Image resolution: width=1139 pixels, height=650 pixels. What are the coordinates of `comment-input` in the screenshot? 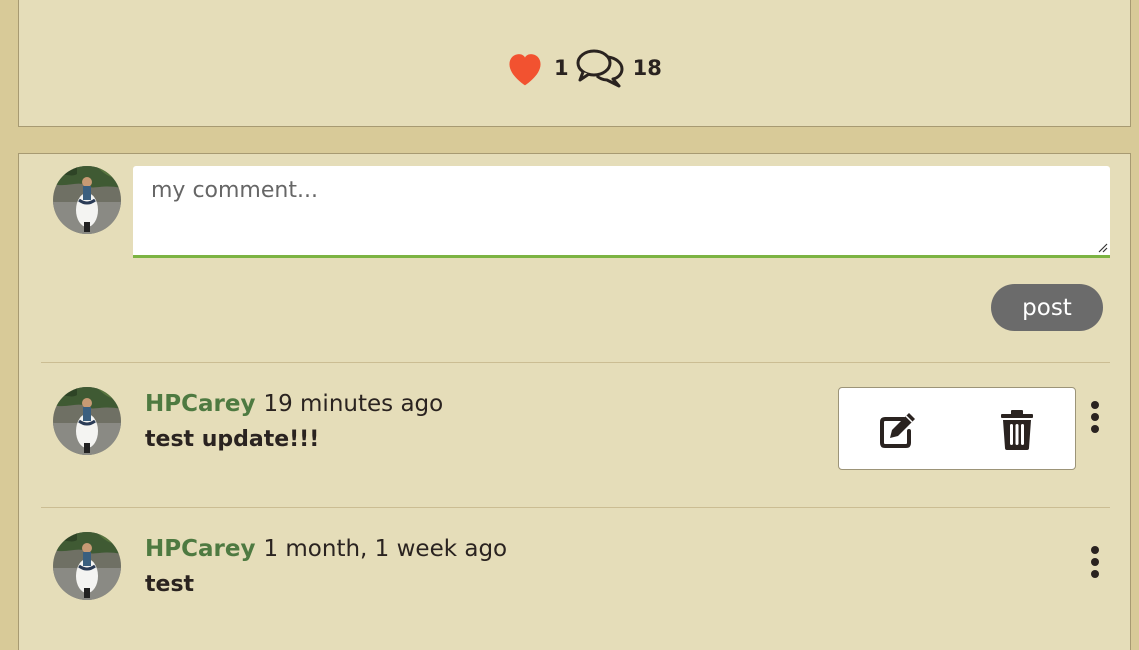 It's located at (621, 210).